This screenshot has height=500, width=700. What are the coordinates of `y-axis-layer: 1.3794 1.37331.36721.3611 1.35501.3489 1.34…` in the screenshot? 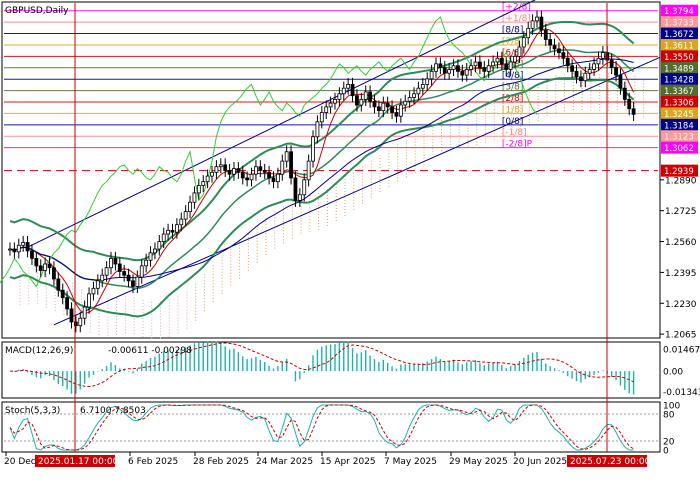 It's located at (679, 172).